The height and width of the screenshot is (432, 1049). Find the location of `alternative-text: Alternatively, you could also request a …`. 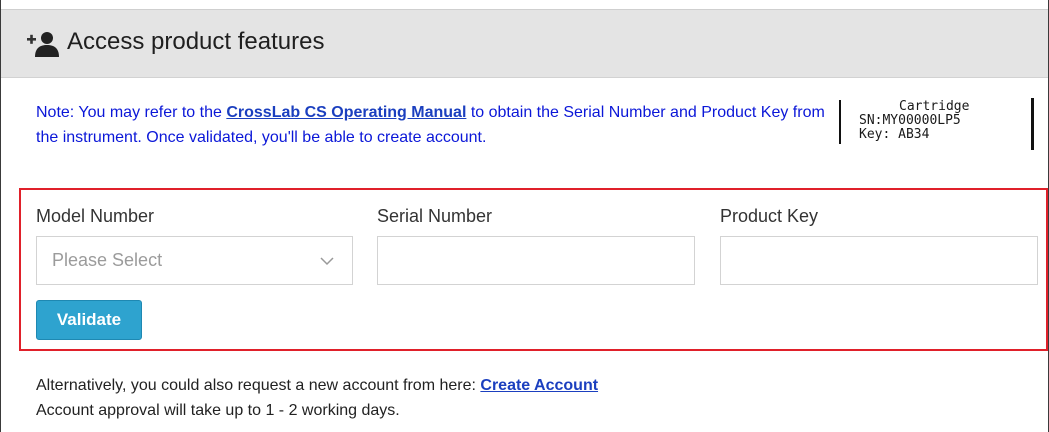

alternative-text: Alternatively, you could also request a … is located at coordinates (317, 398).